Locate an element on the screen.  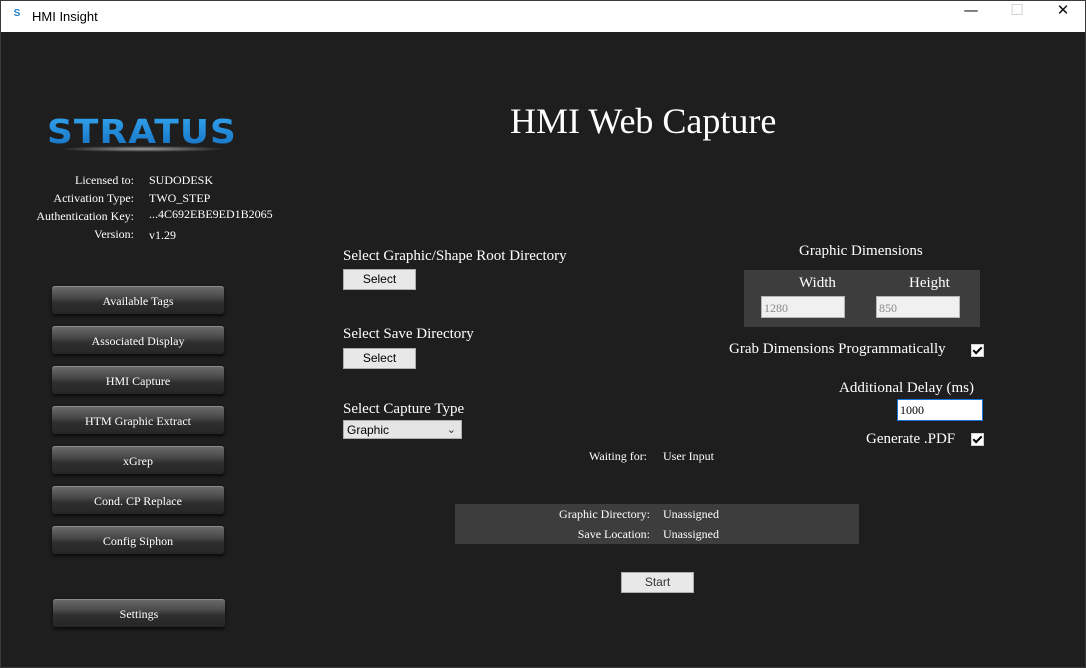
select-graphic-root-button: Select is located at coordinates (379, 279).